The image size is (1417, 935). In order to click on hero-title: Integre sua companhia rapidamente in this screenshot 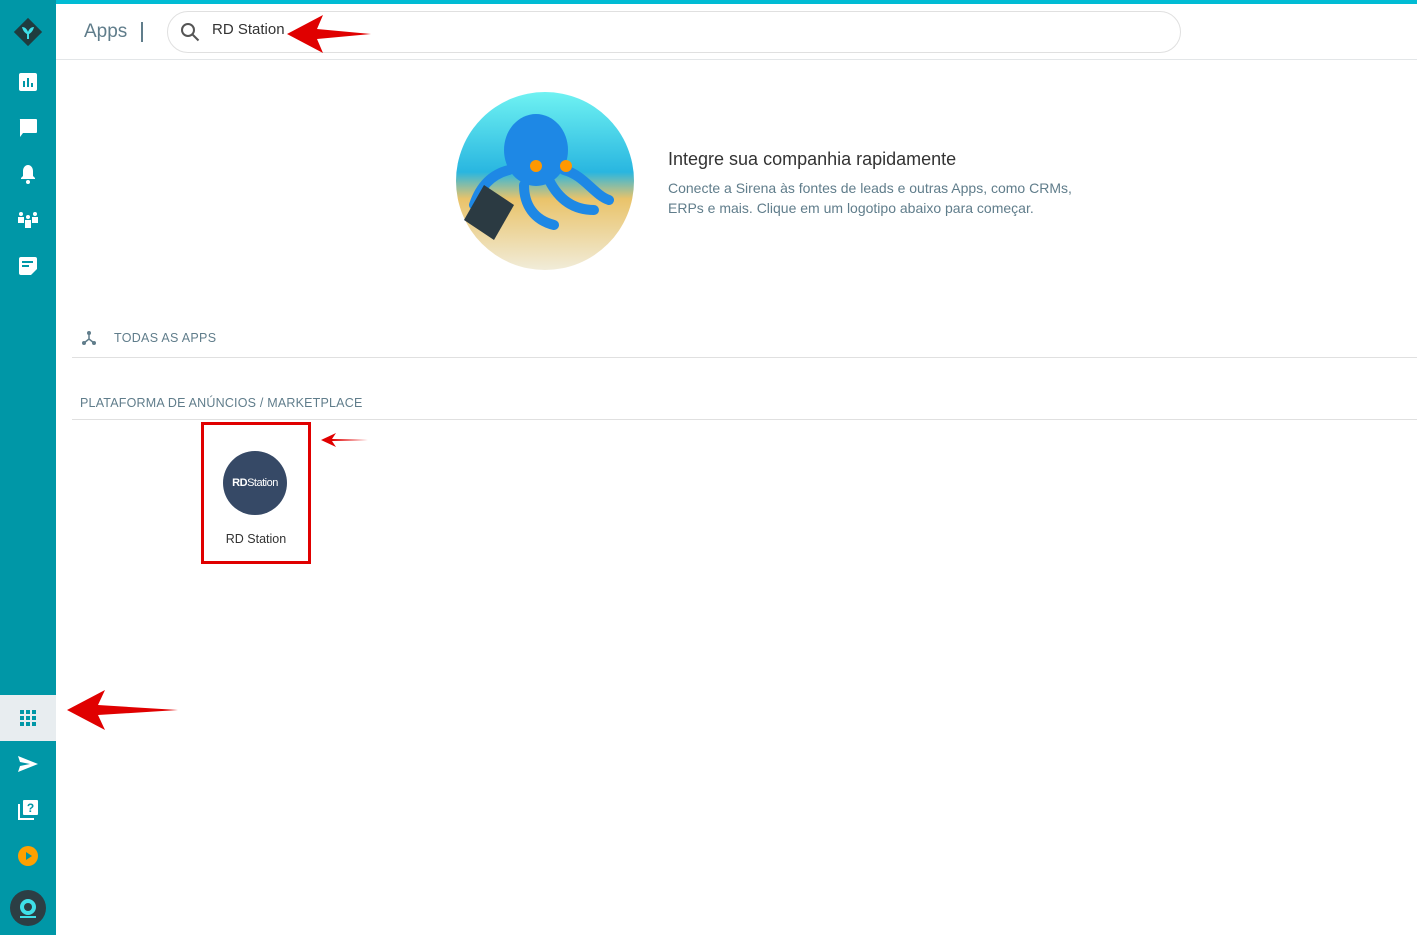, I will do `click(812, 159)`.